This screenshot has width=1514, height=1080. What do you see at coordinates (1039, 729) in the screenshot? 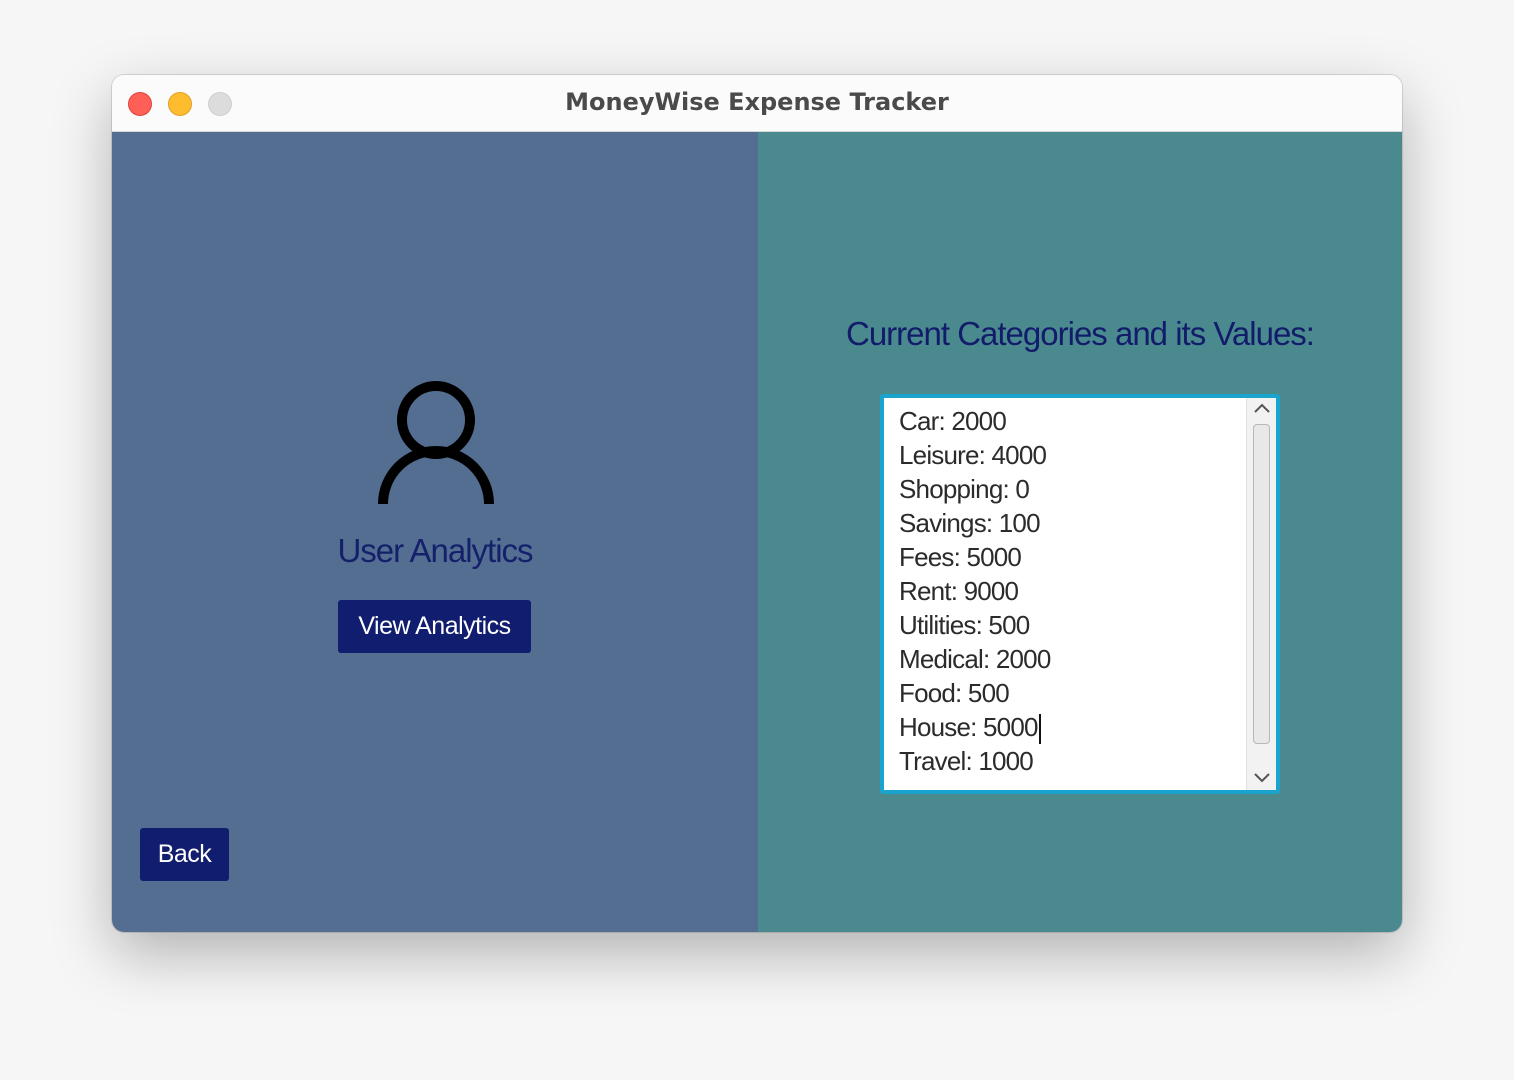
I see `text-cursor` at bounding box center [1039, 729].